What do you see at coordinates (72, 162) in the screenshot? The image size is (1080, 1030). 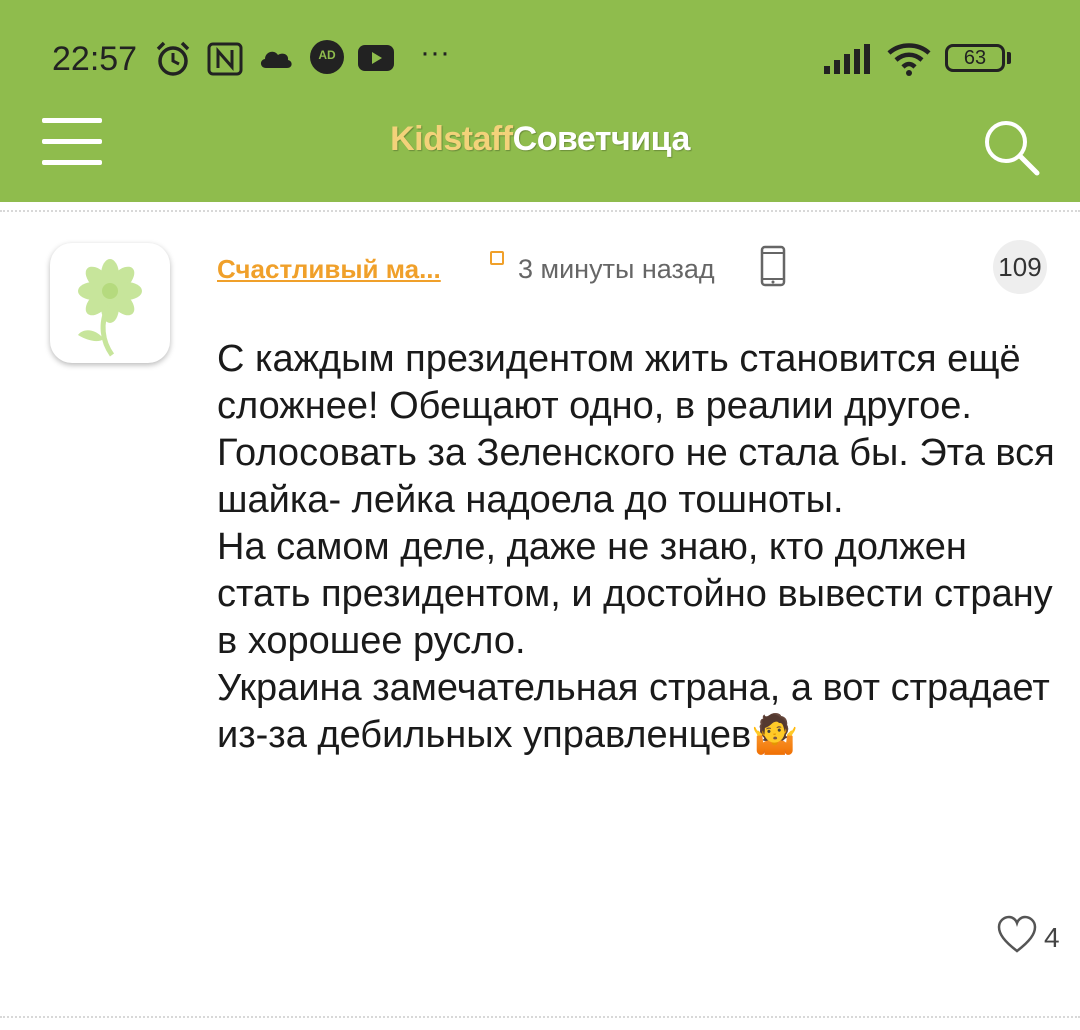 I see `hamburger-line` at bounding box center [72, 162].